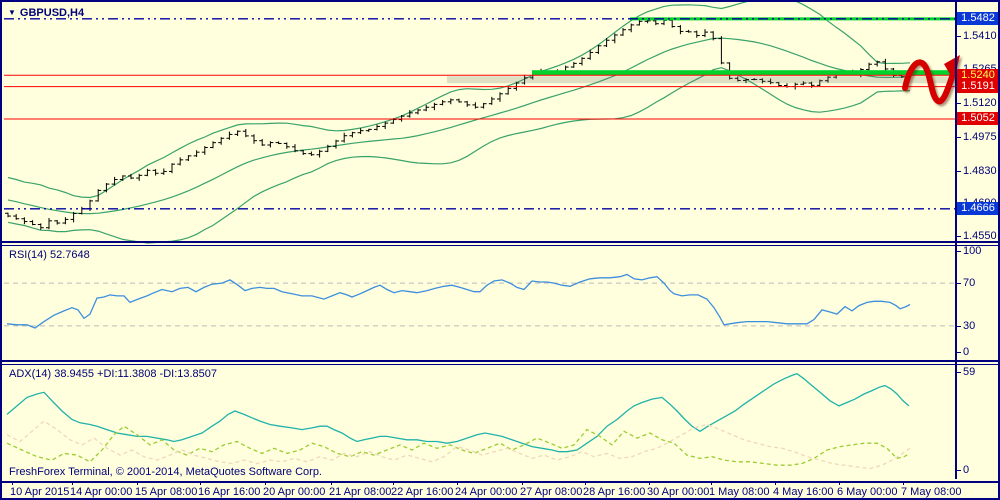  I want to click on time-scale-separator, so click(500, 482).